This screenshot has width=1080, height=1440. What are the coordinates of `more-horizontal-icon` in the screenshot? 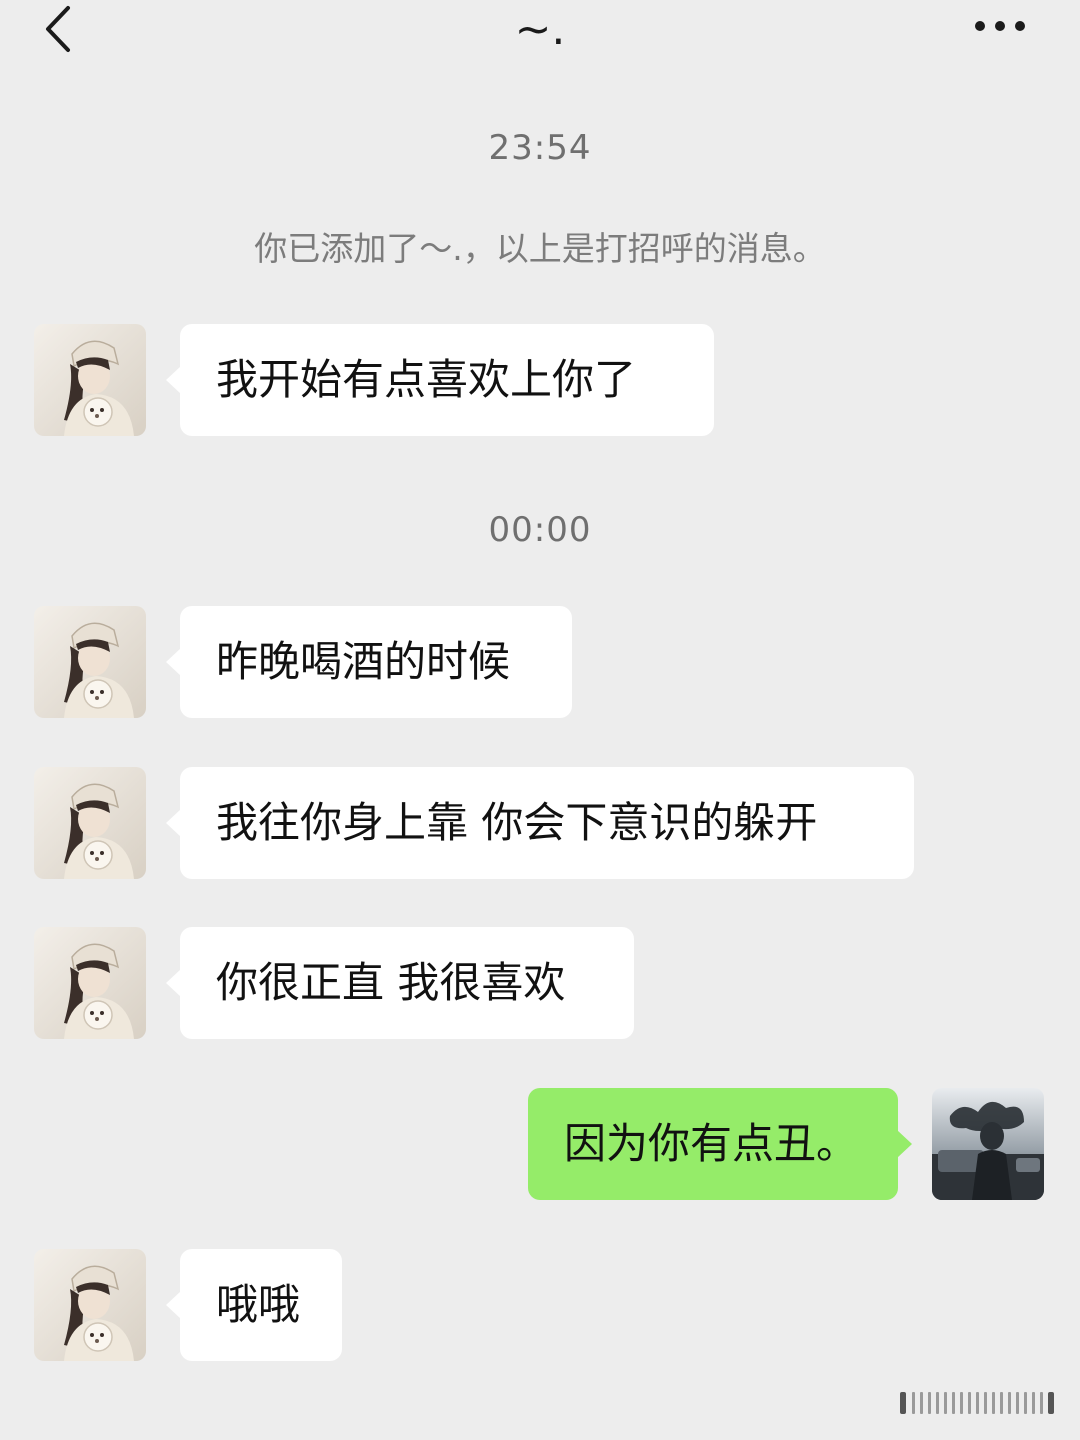 It's located at (1000, 26).